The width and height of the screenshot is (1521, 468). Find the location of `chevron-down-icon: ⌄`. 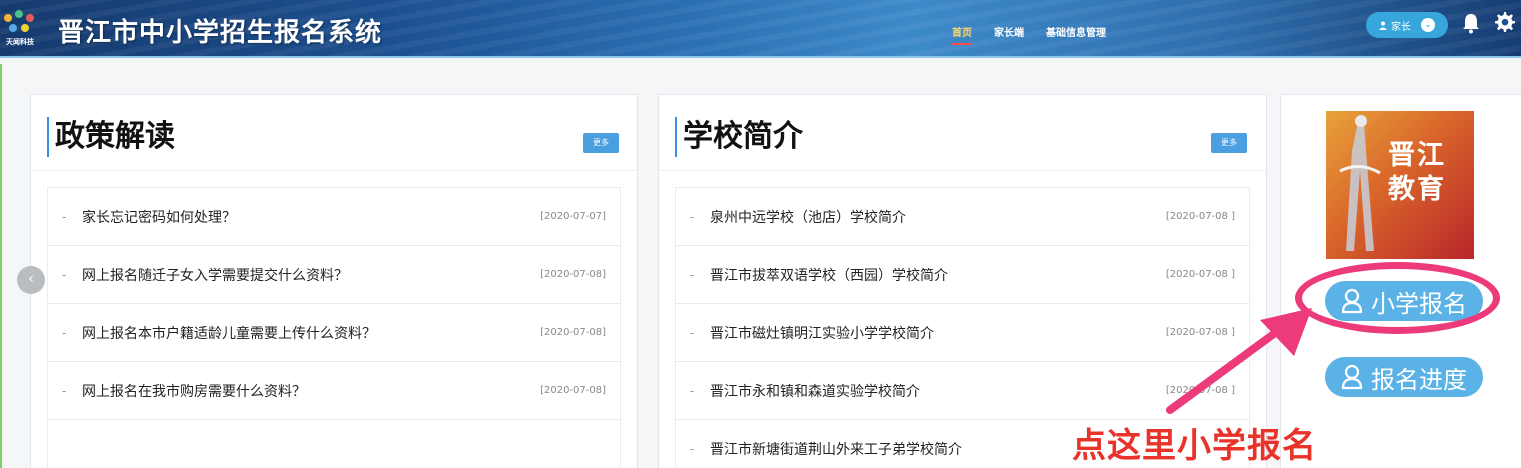

chevron-down-icon: ⌄ is located at coordinates (1428, 25).